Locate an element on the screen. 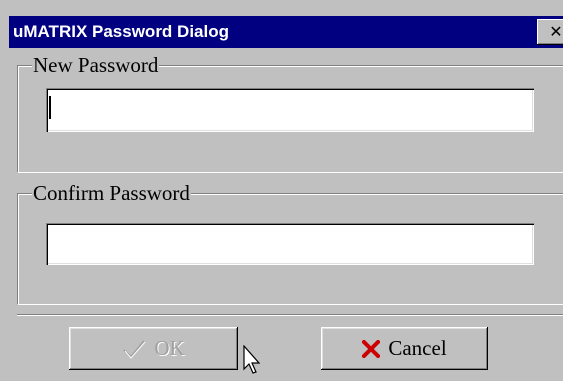 Image resolution: width=563 pixels, height=381 pixels. title-bar: uMATRIX Password Dialog is located at coordinates (286, 32).